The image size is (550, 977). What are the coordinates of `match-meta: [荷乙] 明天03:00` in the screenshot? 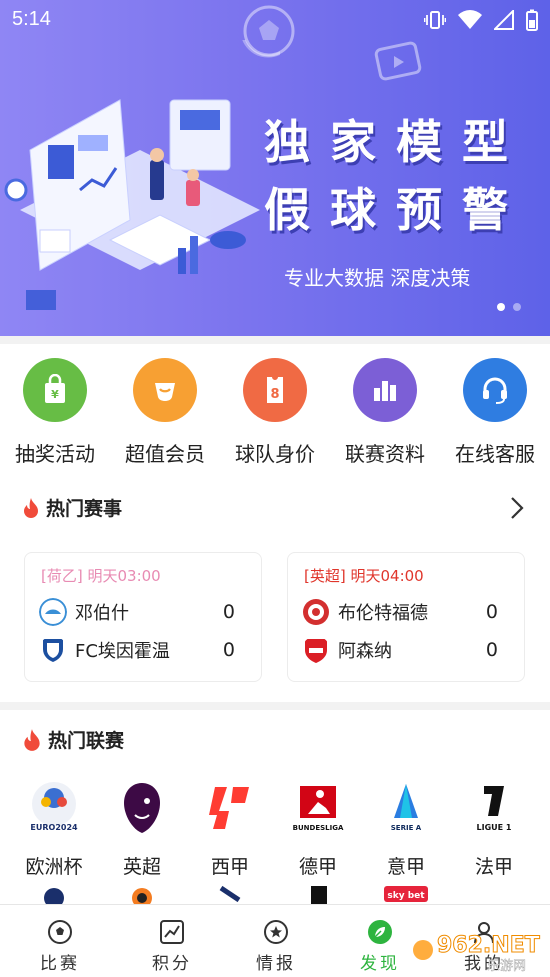 It's located at (101, 575).